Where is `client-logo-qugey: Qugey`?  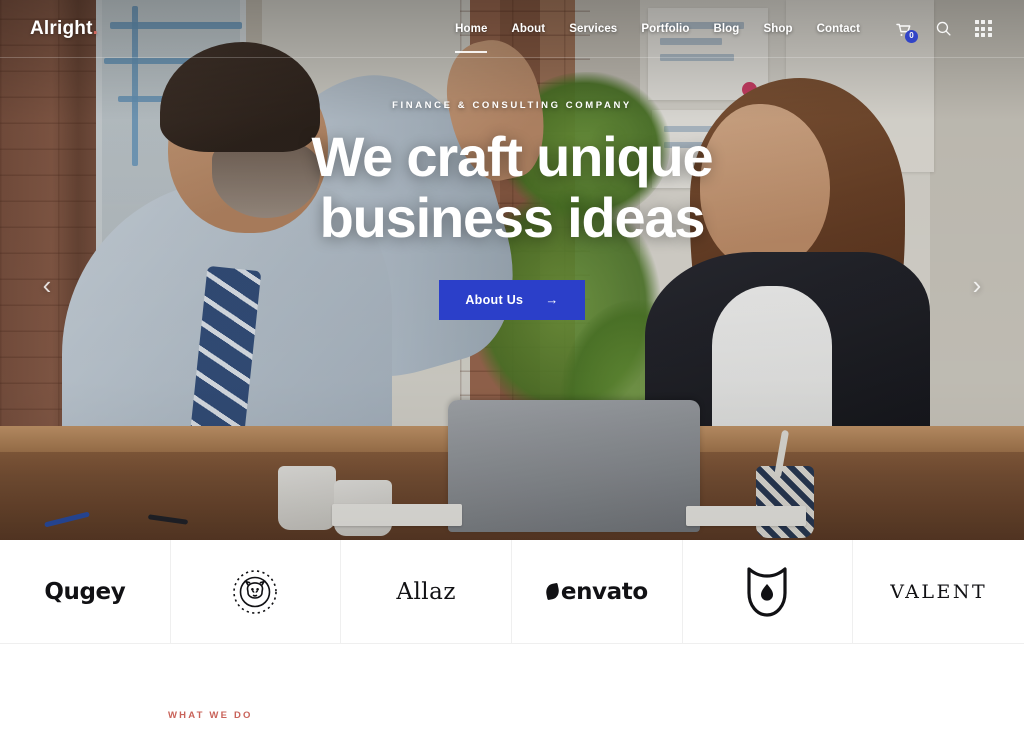
client-logo-qugey: Qugey is located at coordinates (85, 591).